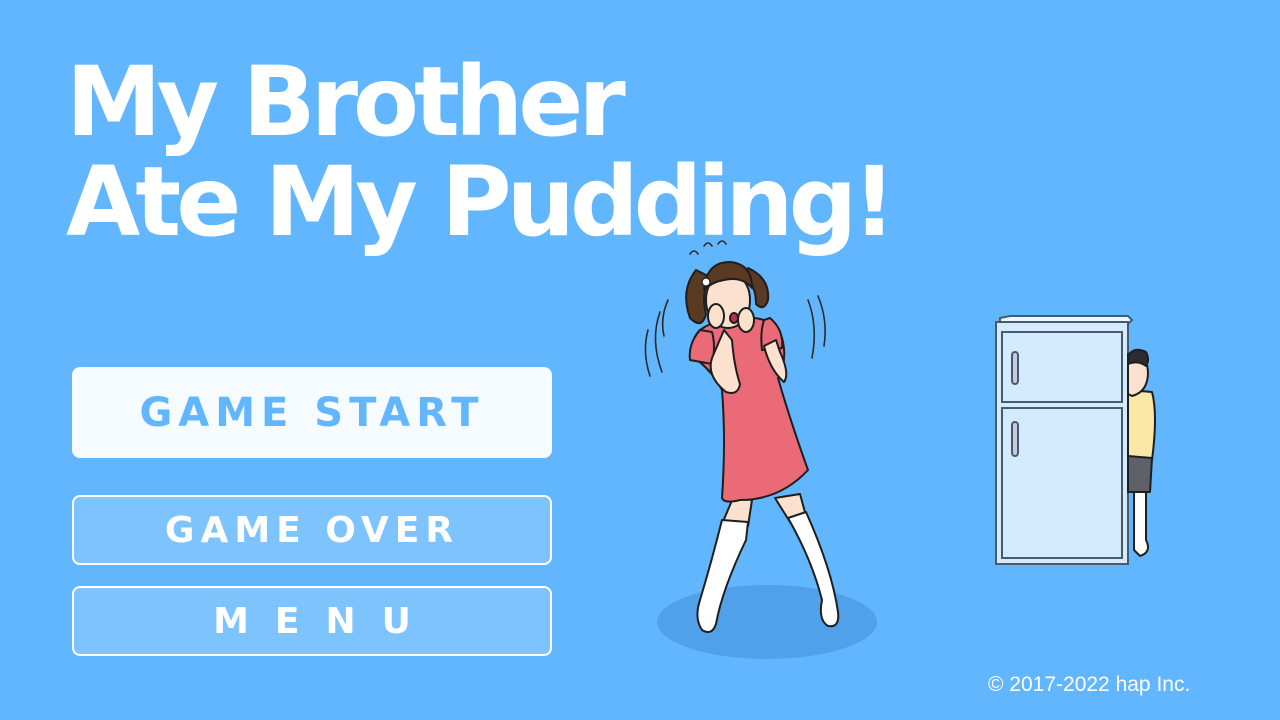 Image resolution: width=1280 pixels, height=720 pixels. What do you see at coordinates (1064, 440) in the screenshot?
I see `fridge` at bounding box center [1064, 440].